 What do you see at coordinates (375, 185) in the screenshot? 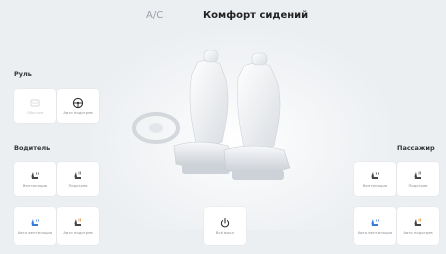
I see `passenger-ventilation-label: Вентиляция` at bounding box center [375, 185].